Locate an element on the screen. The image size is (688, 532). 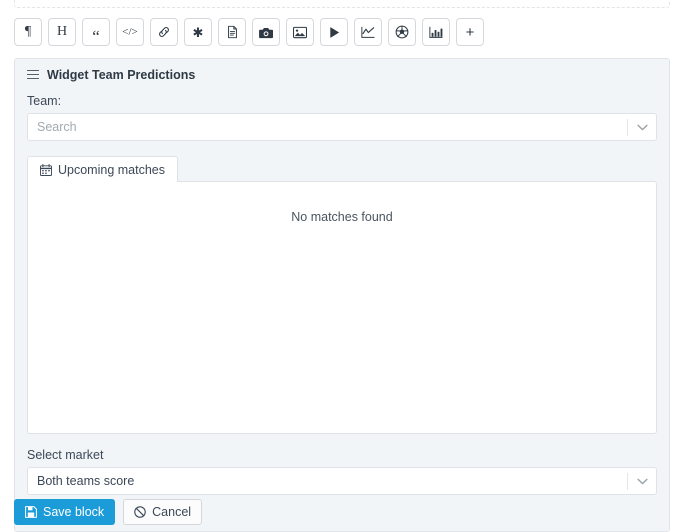
quote-icon: “ is located at coordinates (96, 32).